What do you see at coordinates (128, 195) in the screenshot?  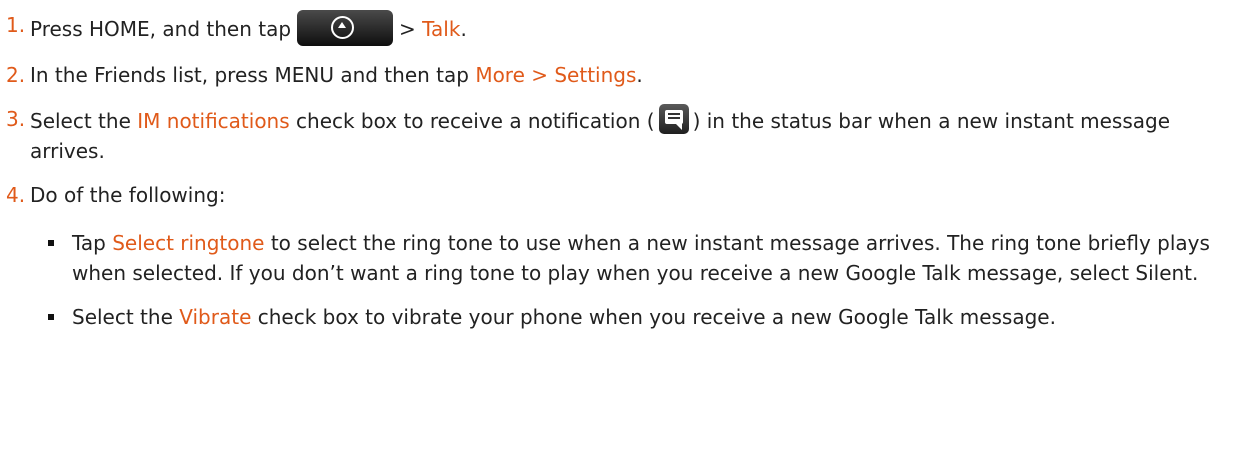 I see `step-text: Do of the following:` at bounding box center [128, 195].